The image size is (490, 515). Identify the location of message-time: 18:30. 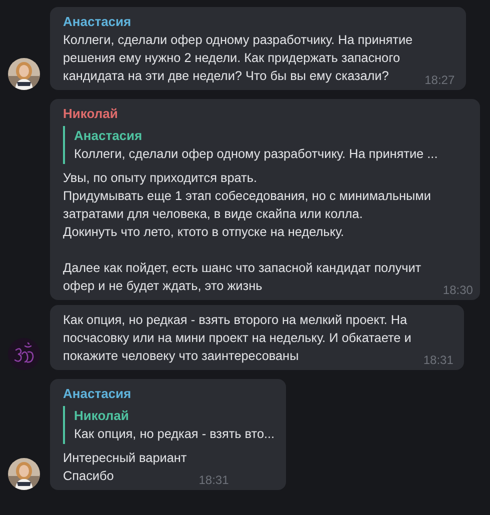
(457, 290).